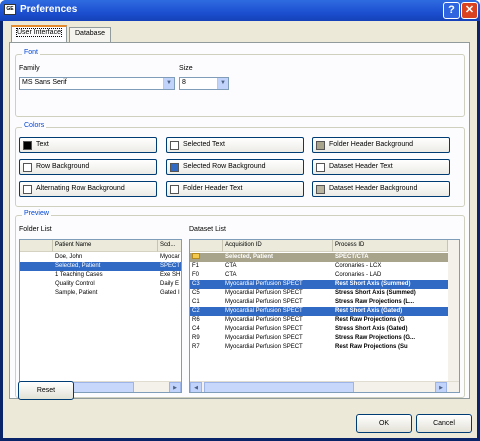 The width and height of the screenshot is (480, 441). I want to click on color-button-dataset-header-text: Dataset Header Text, so click(381, 167).